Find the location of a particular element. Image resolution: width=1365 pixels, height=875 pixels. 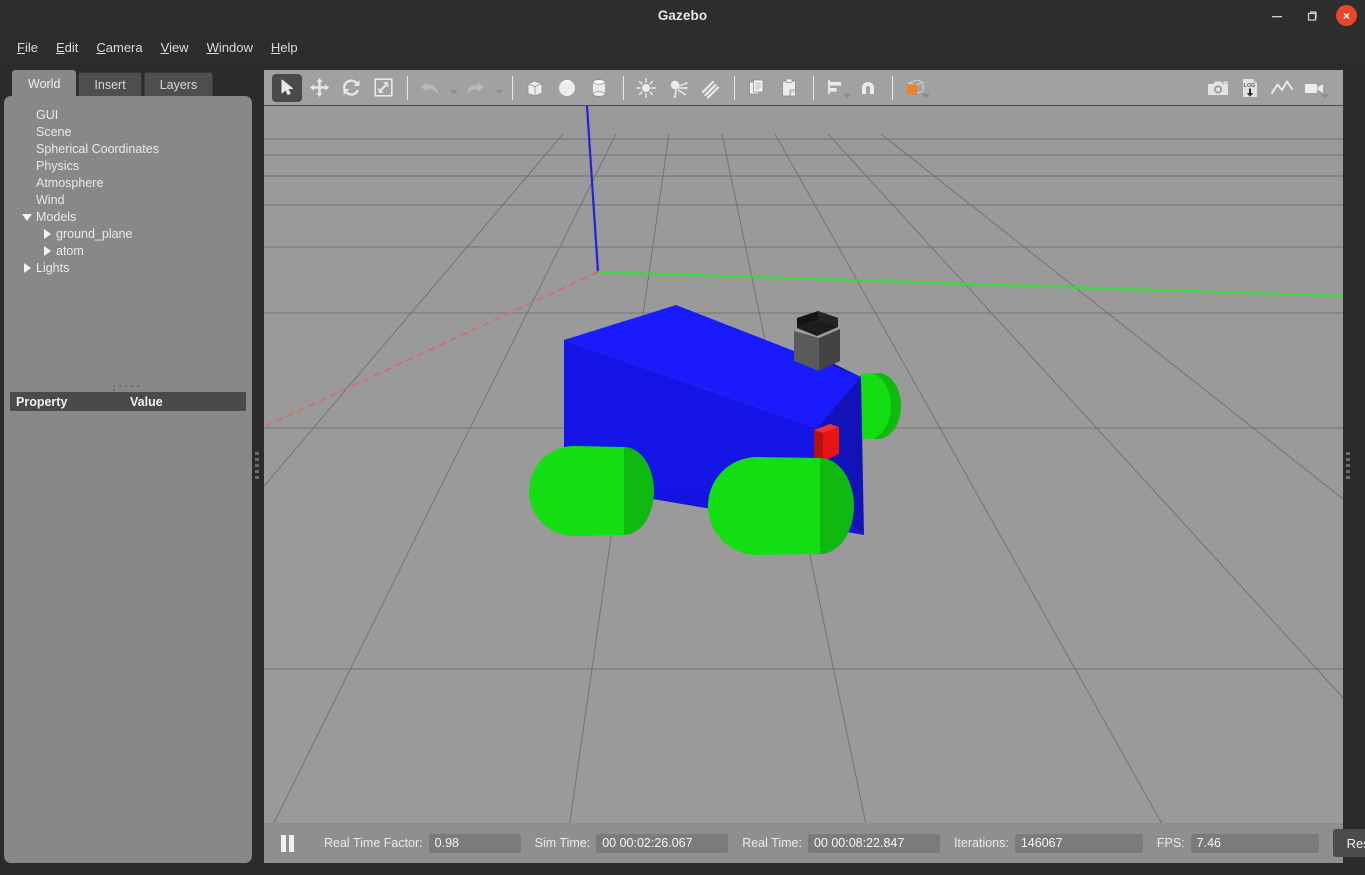

tab-world: World is located at coordinates (44, 83).